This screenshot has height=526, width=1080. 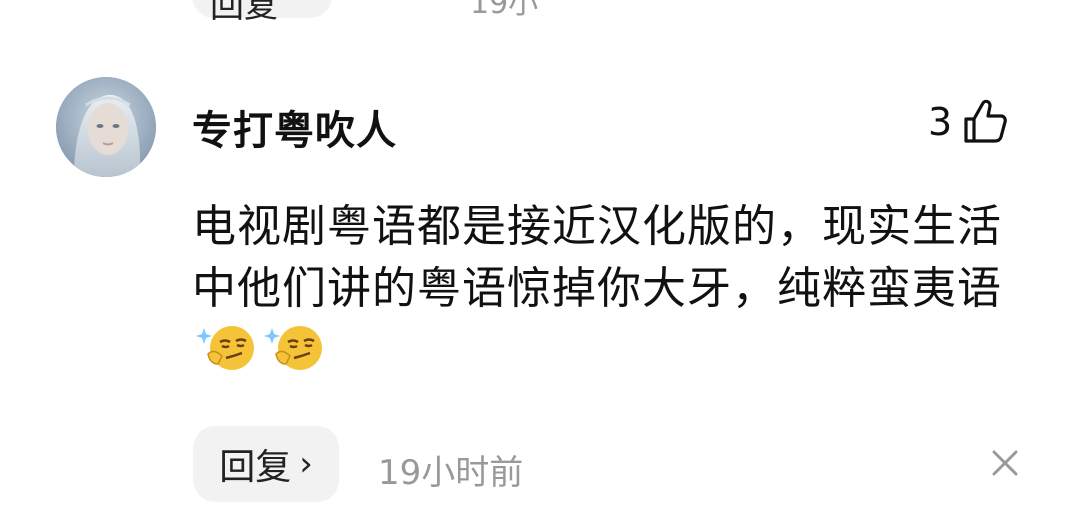 I want to click on avatar, so click(x=106, y=127).